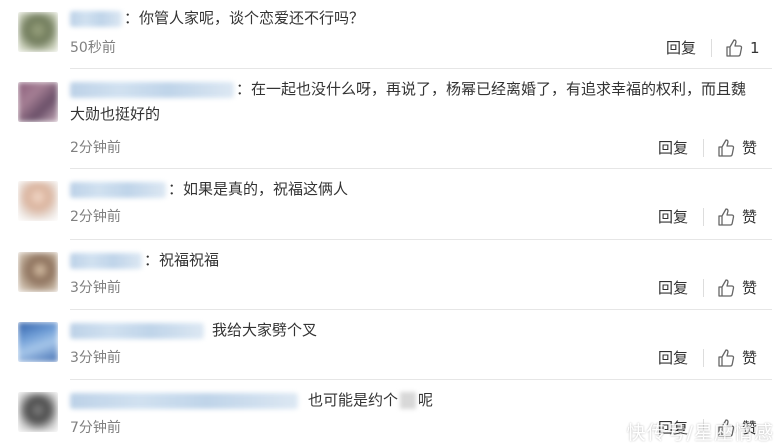 The height and width of the screenshot is (447, 780). Describe the element at coordinates (93, 48) in the screenshot. I see `comment-time: 50秒前` at that location.